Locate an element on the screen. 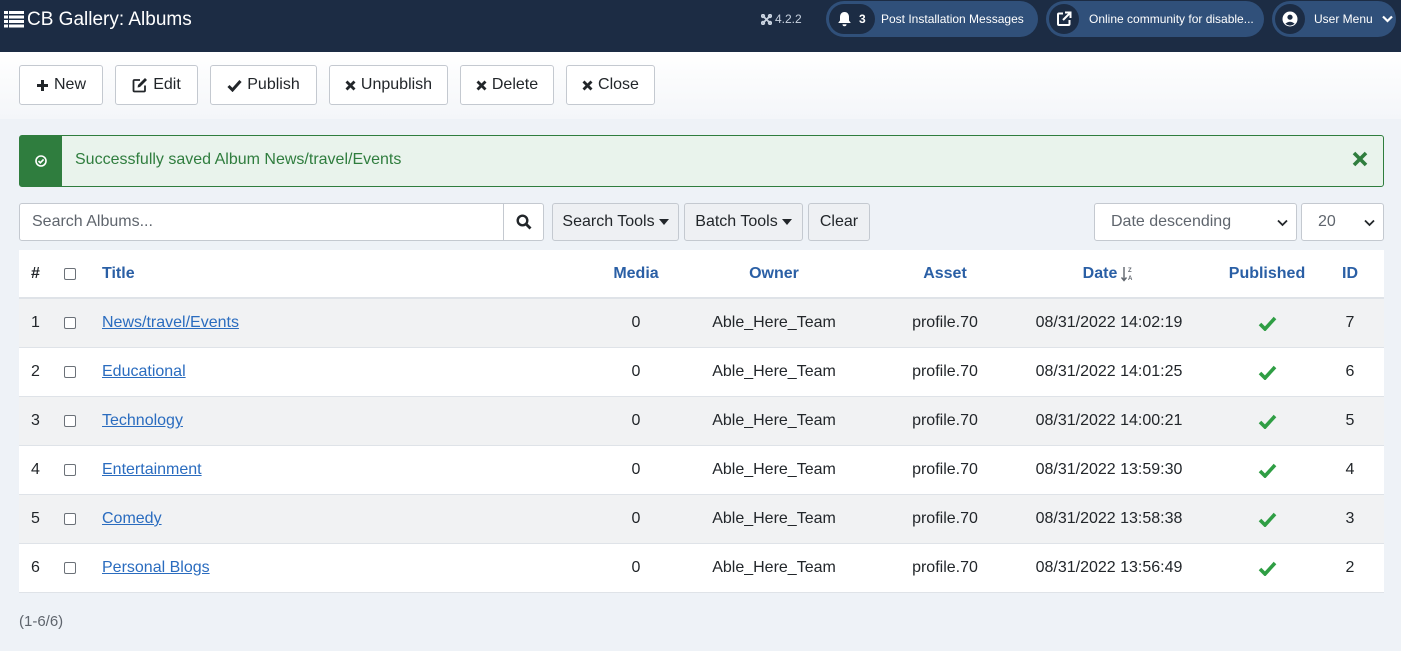 The image size is (1401, 651). version-number: 4.2.2 is located at coordinates (788, 19).